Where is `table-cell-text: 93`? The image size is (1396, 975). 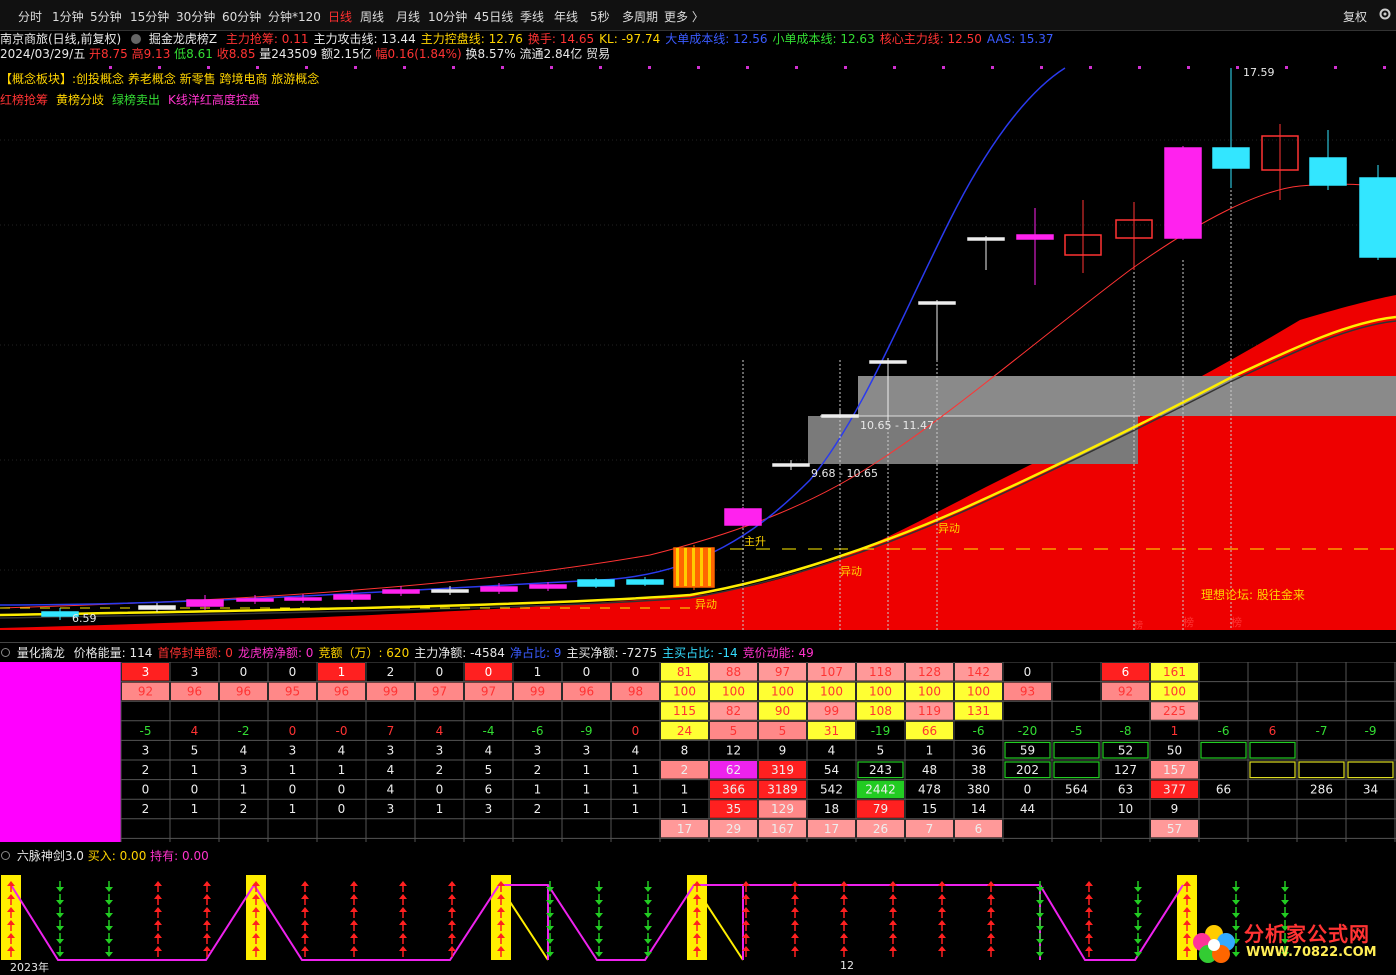
table-cell-text: 93 is located at coordinates (1027, 692).